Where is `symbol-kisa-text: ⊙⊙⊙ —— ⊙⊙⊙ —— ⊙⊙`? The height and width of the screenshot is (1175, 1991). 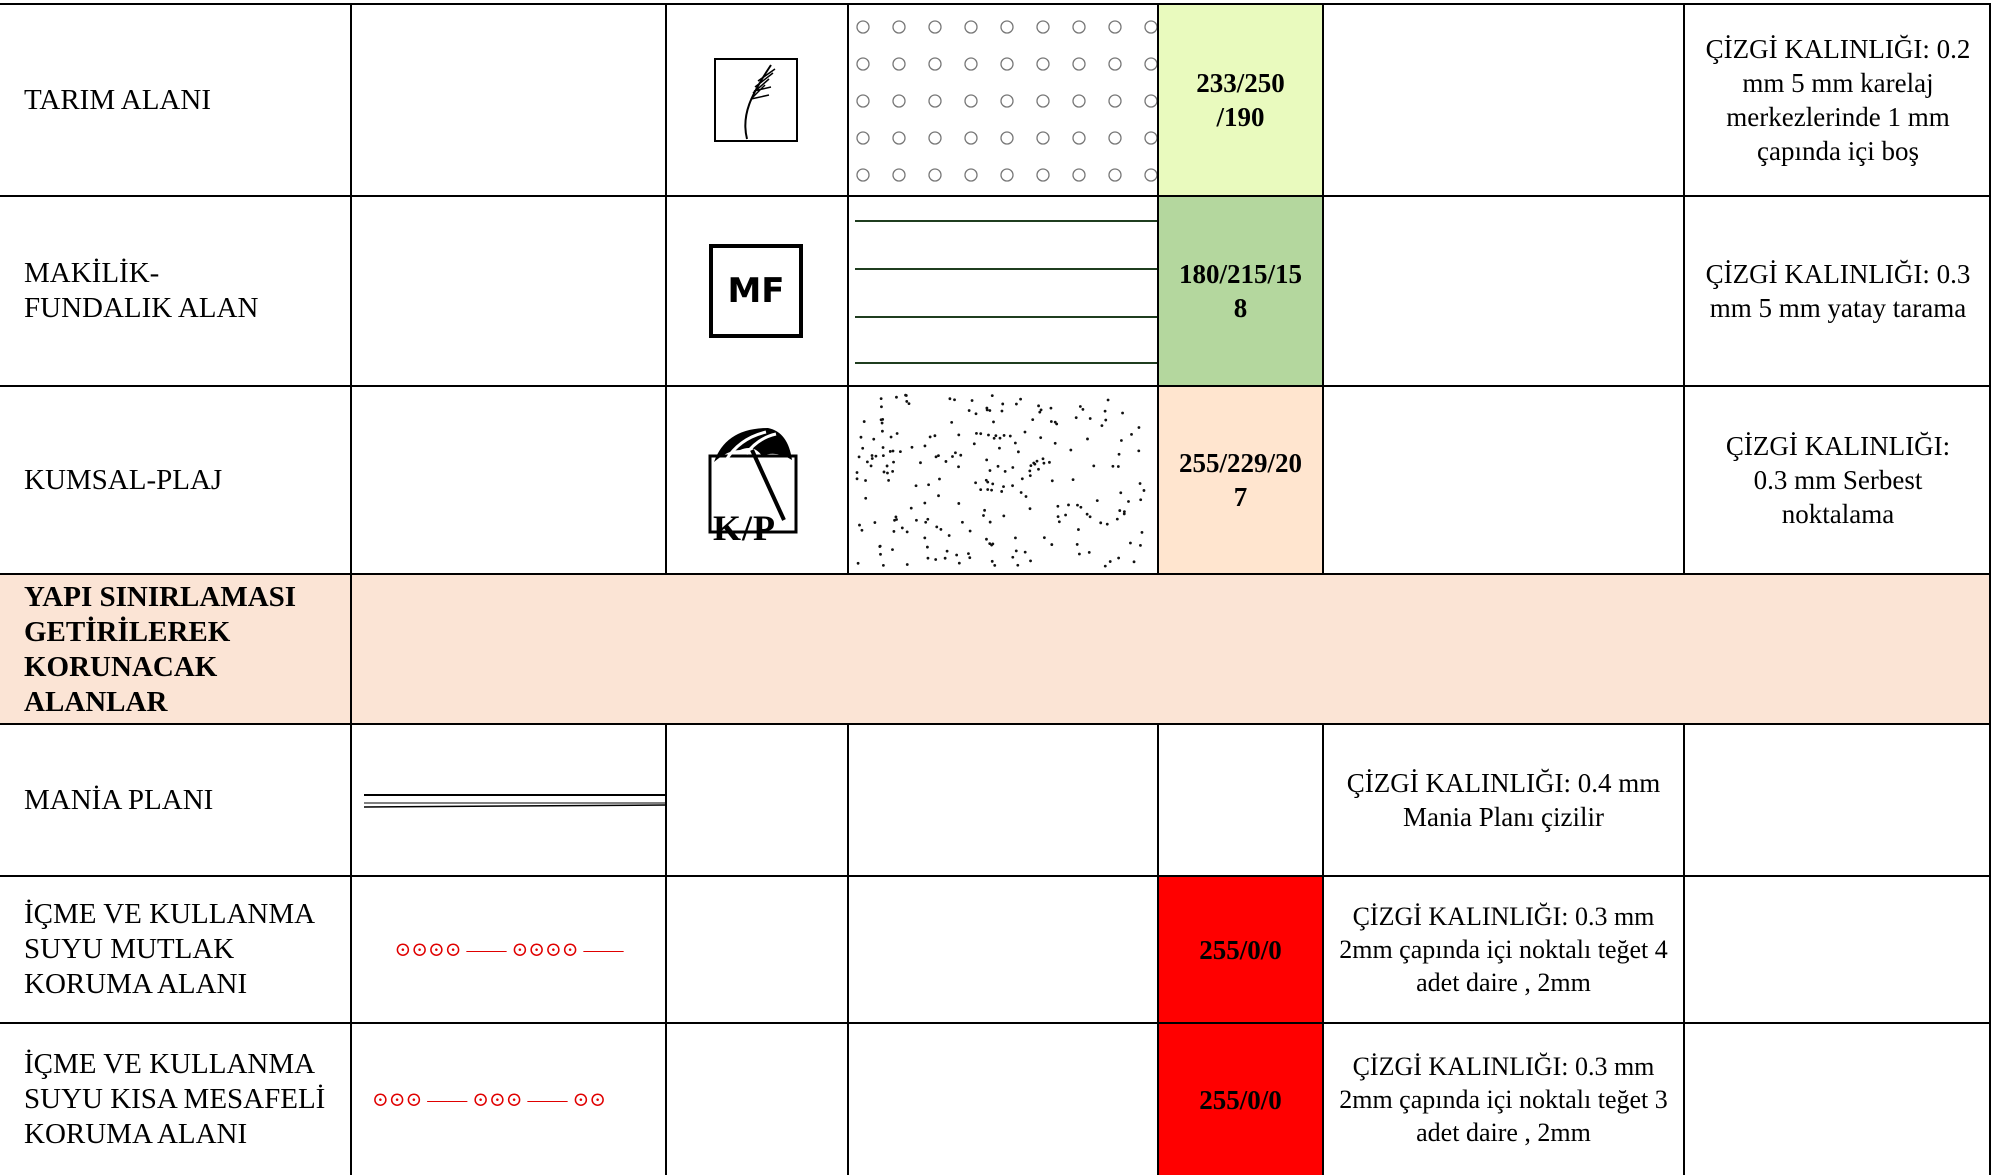
symbol-kisa-text: ⊙⊙⊙ —— ⊙⊙⊙ —— ⊙⊙ is located at coordinates (489, 1100).